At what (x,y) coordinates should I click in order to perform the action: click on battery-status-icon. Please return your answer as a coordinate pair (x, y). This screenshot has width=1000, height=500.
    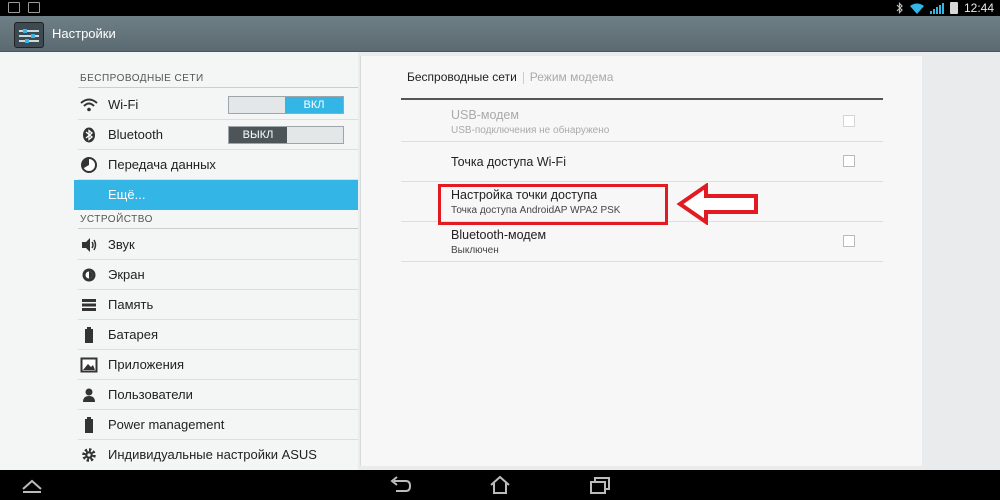
    Looking at the image, I should click on (953, 8).